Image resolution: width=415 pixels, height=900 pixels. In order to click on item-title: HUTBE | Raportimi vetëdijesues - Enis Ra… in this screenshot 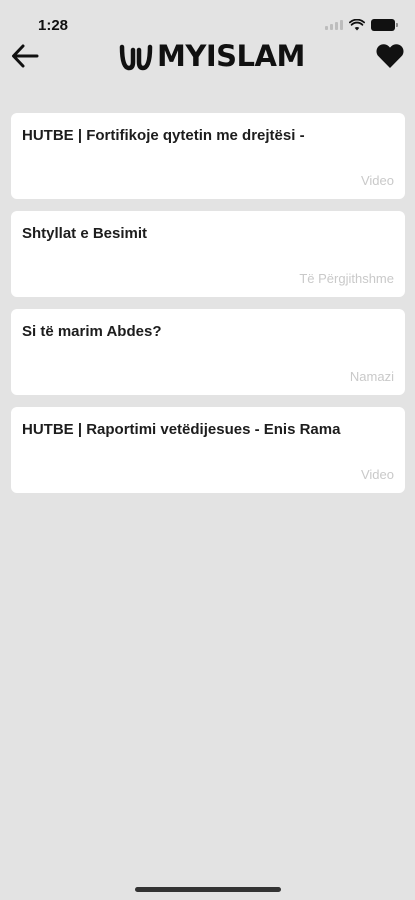, I will do `click(181, 429)`.